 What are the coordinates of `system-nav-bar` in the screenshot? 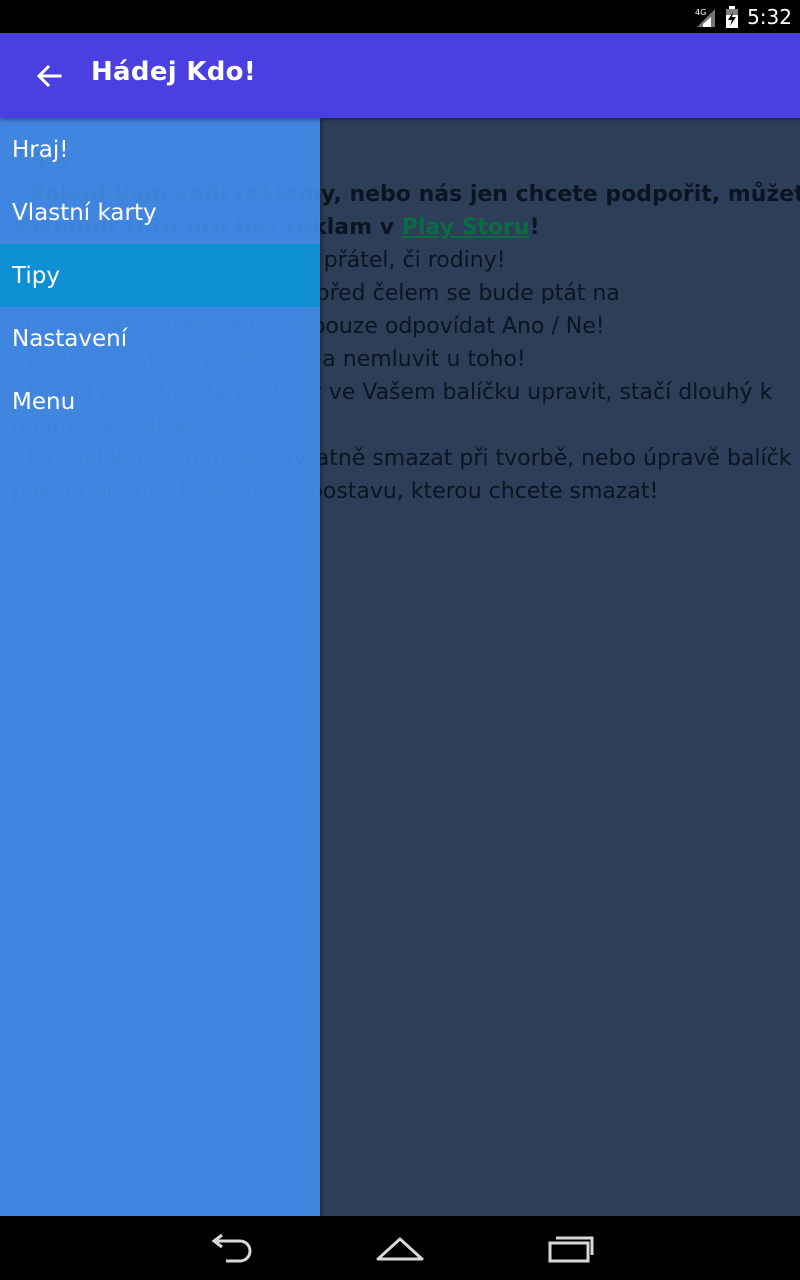 It's located at (400, 1248).